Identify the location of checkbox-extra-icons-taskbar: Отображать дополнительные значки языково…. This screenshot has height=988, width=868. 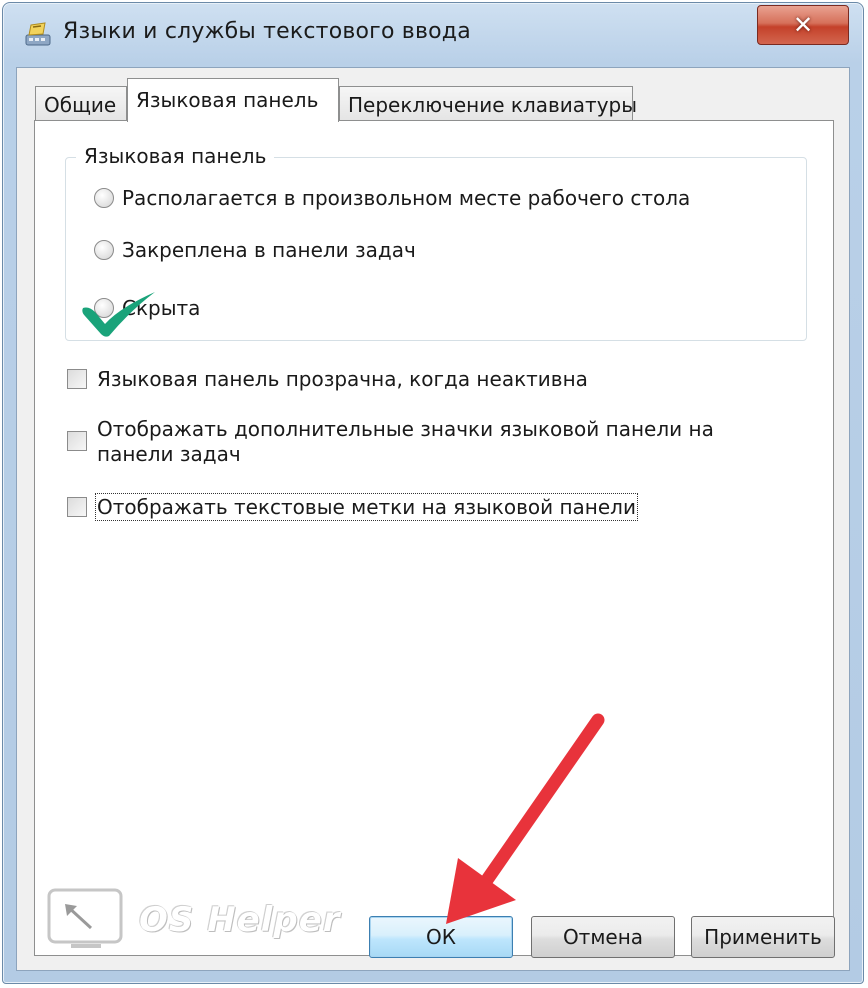
(392, 442).